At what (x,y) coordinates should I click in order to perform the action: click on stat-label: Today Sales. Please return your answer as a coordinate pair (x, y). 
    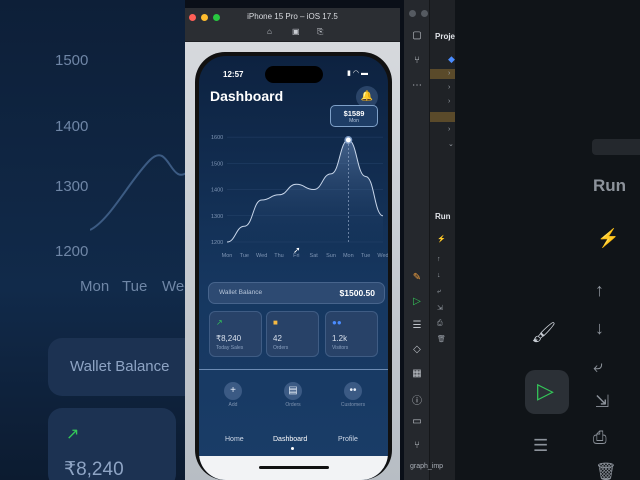
    Looking at the image, I should click on (230, 348).